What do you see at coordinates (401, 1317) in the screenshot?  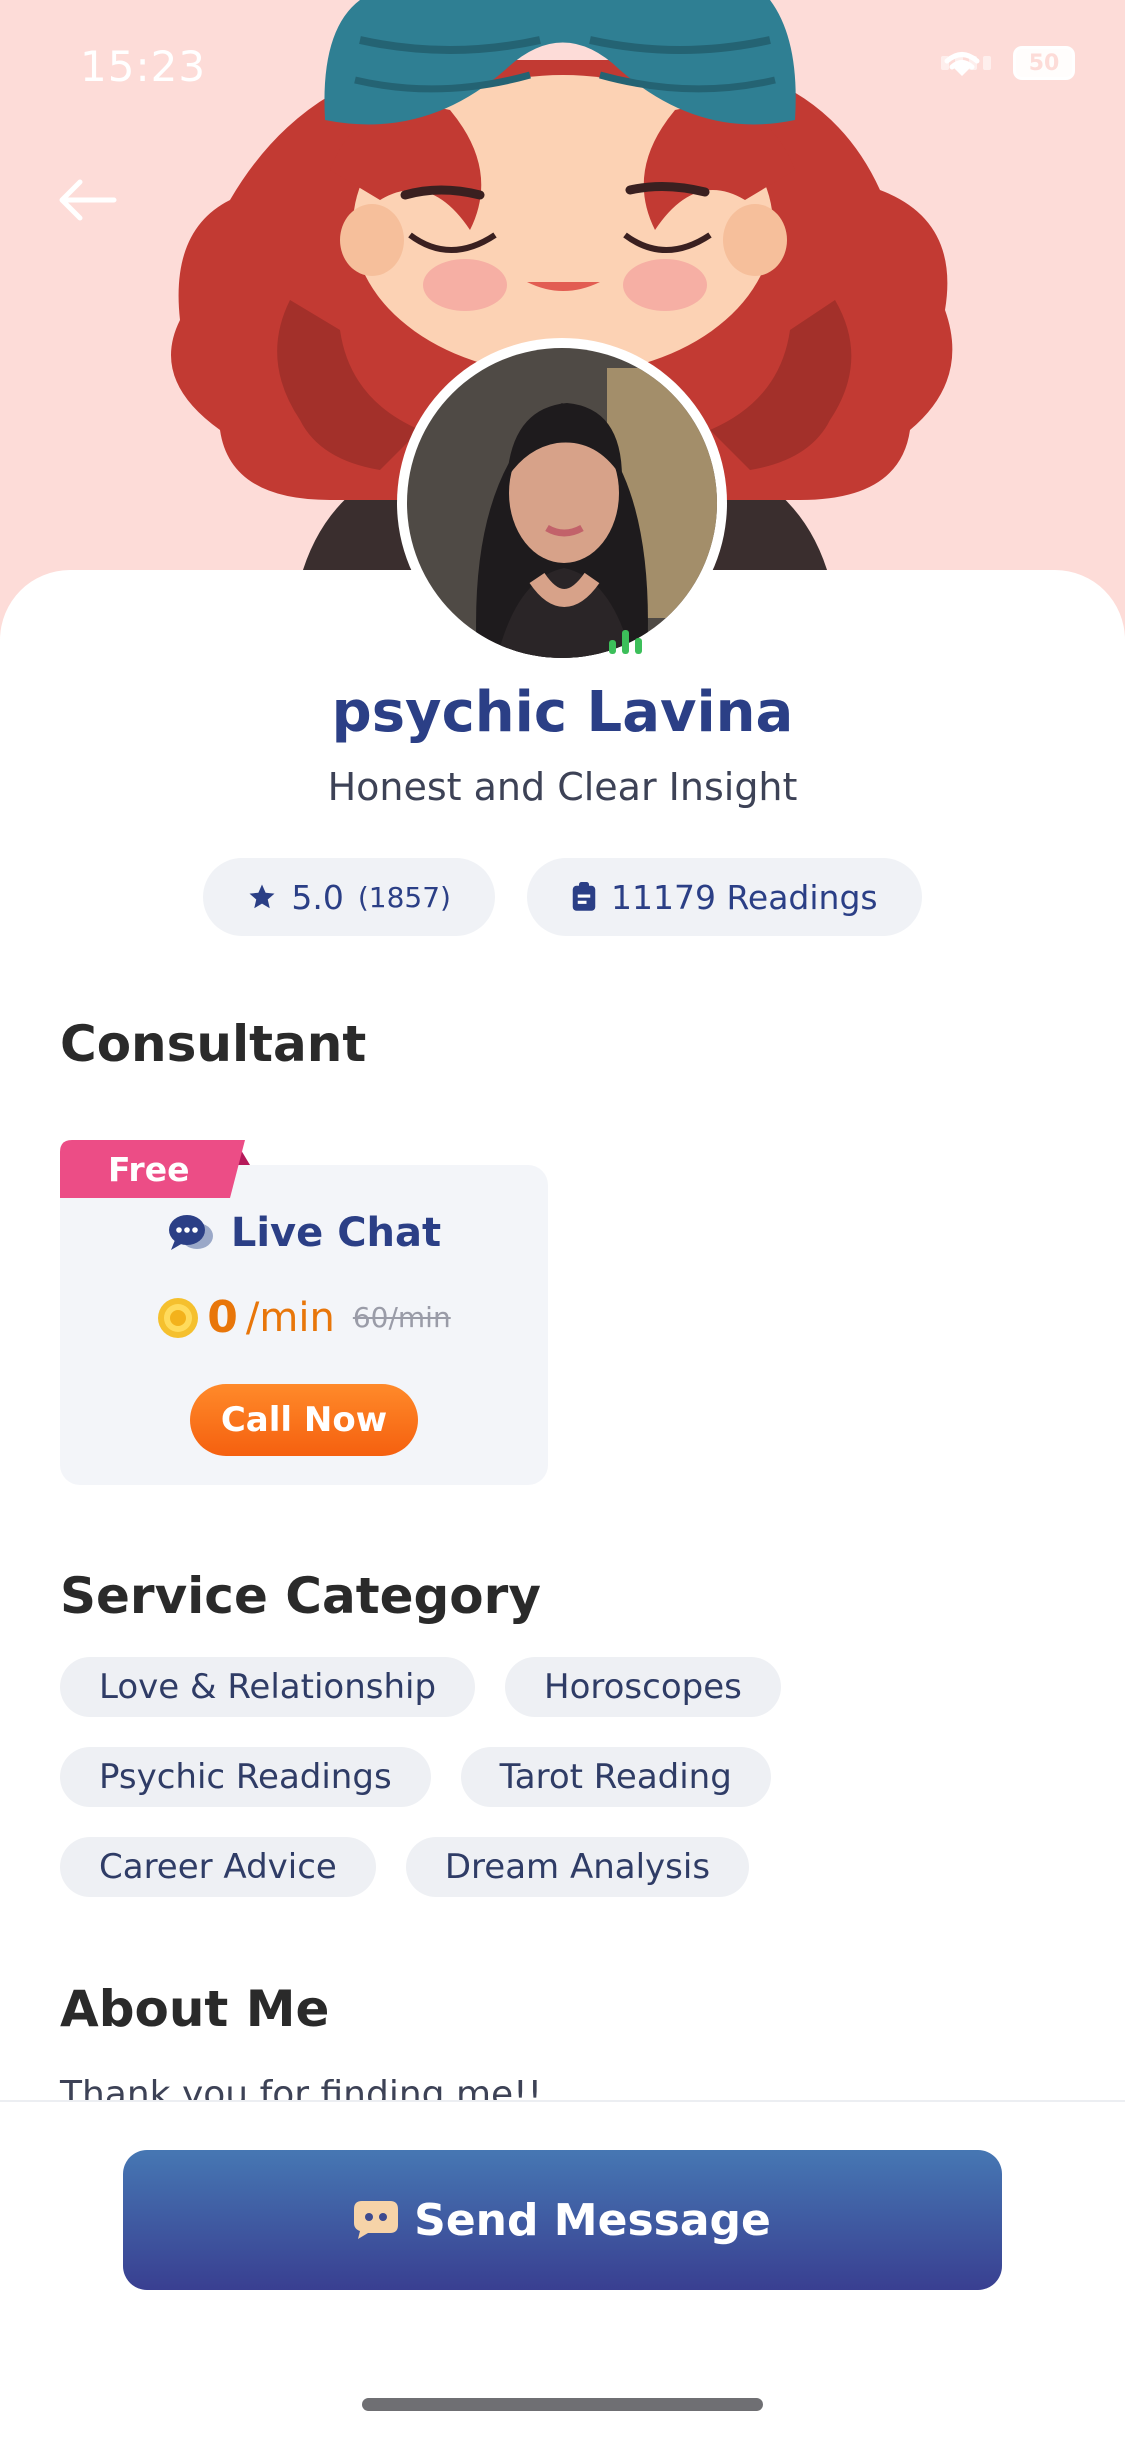 I see `old-price: 60/min` at bounding box center [401, 1317].